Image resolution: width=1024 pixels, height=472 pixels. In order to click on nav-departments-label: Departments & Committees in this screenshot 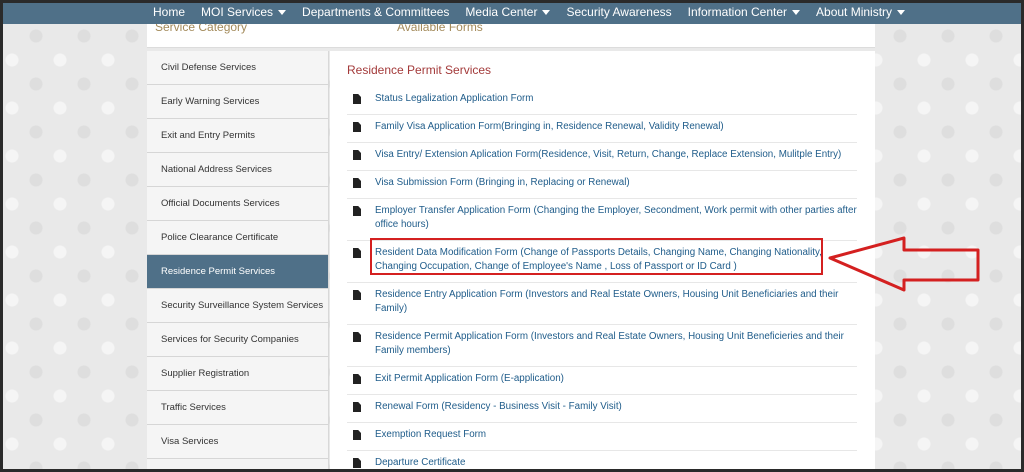, I will do `click(376, 12)`.